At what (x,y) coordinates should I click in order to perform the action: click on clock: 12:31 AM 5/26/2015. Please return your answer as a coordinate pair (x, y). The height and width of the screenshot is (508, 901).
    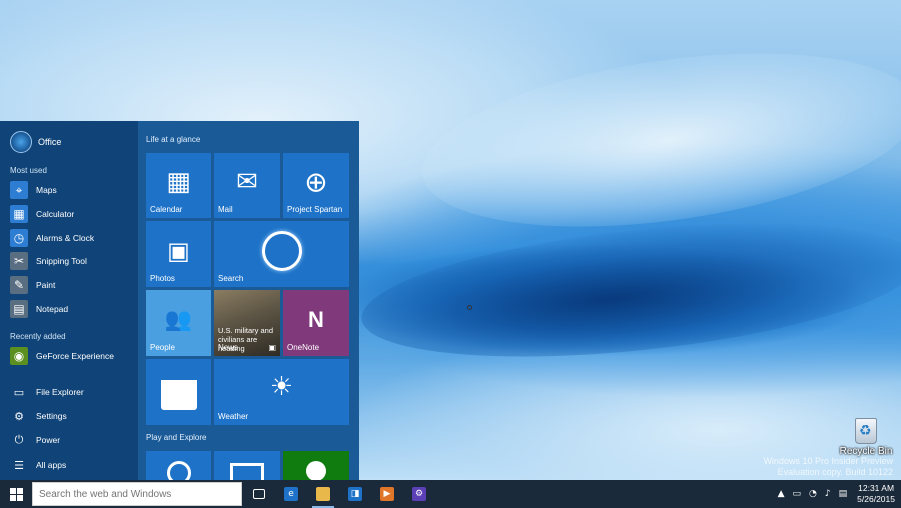
    Looking at the image, I should click on (876, 494).